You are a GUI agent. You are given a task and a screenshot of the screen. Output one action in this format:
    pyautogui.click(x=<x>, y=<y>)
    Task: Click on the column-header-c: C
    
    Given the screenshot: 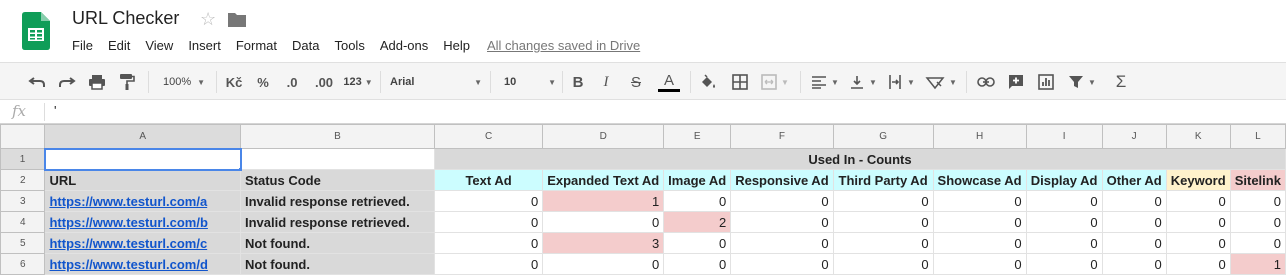 What is the action you would take?
    pyautogui.click(x=488, y=136)
    